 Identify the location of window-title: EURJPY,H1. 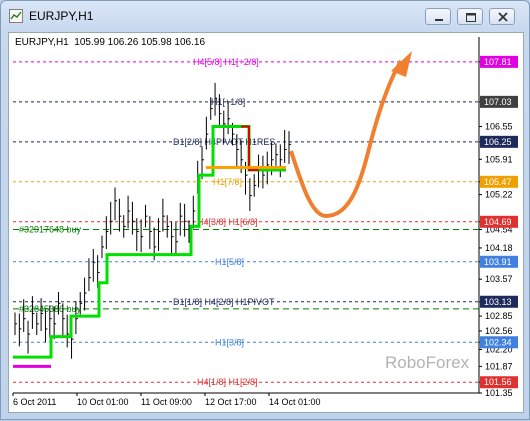
(61, 16).